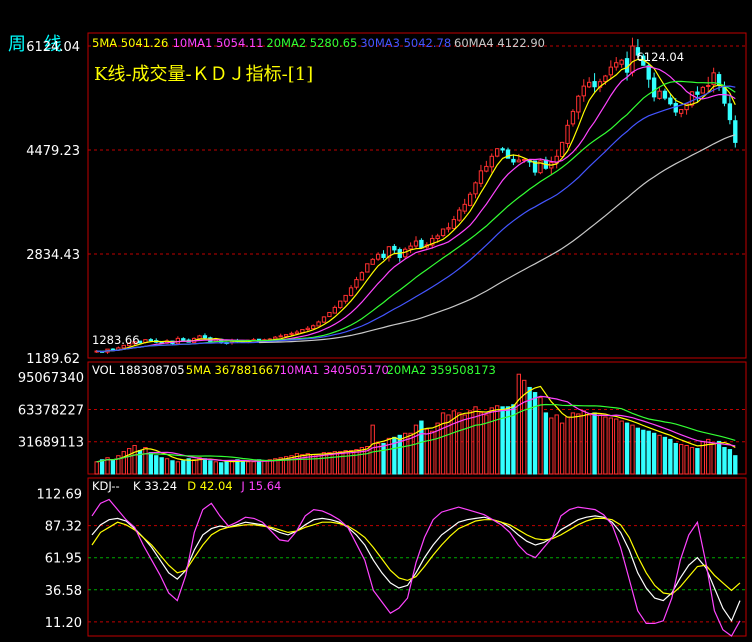 The height and width of the screenshot is (642, 752). What do you see at coordinates (260, 486) in the screenshot?
I see `kdj-legend-j: J 15.64` at bounding box center [260, 486].